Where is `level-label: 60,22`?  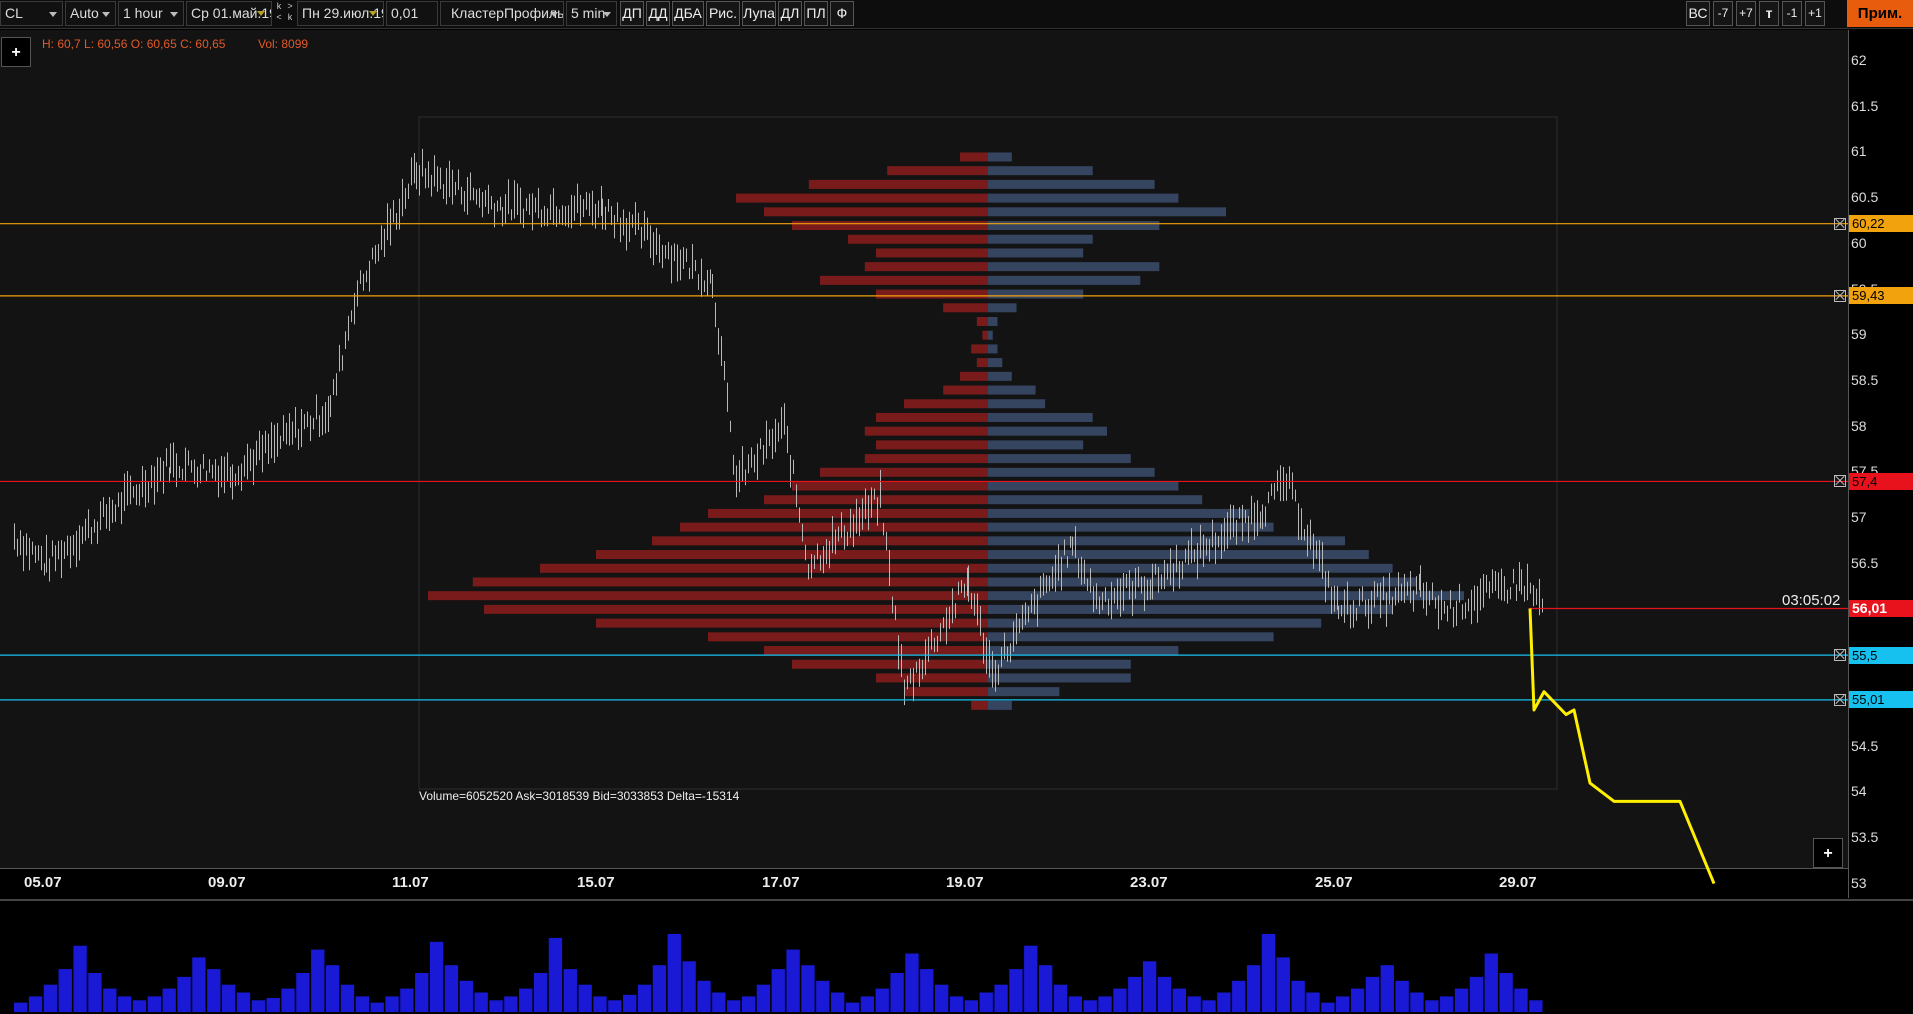
level-label: 60,22 is located at coordinates (1881, 224).